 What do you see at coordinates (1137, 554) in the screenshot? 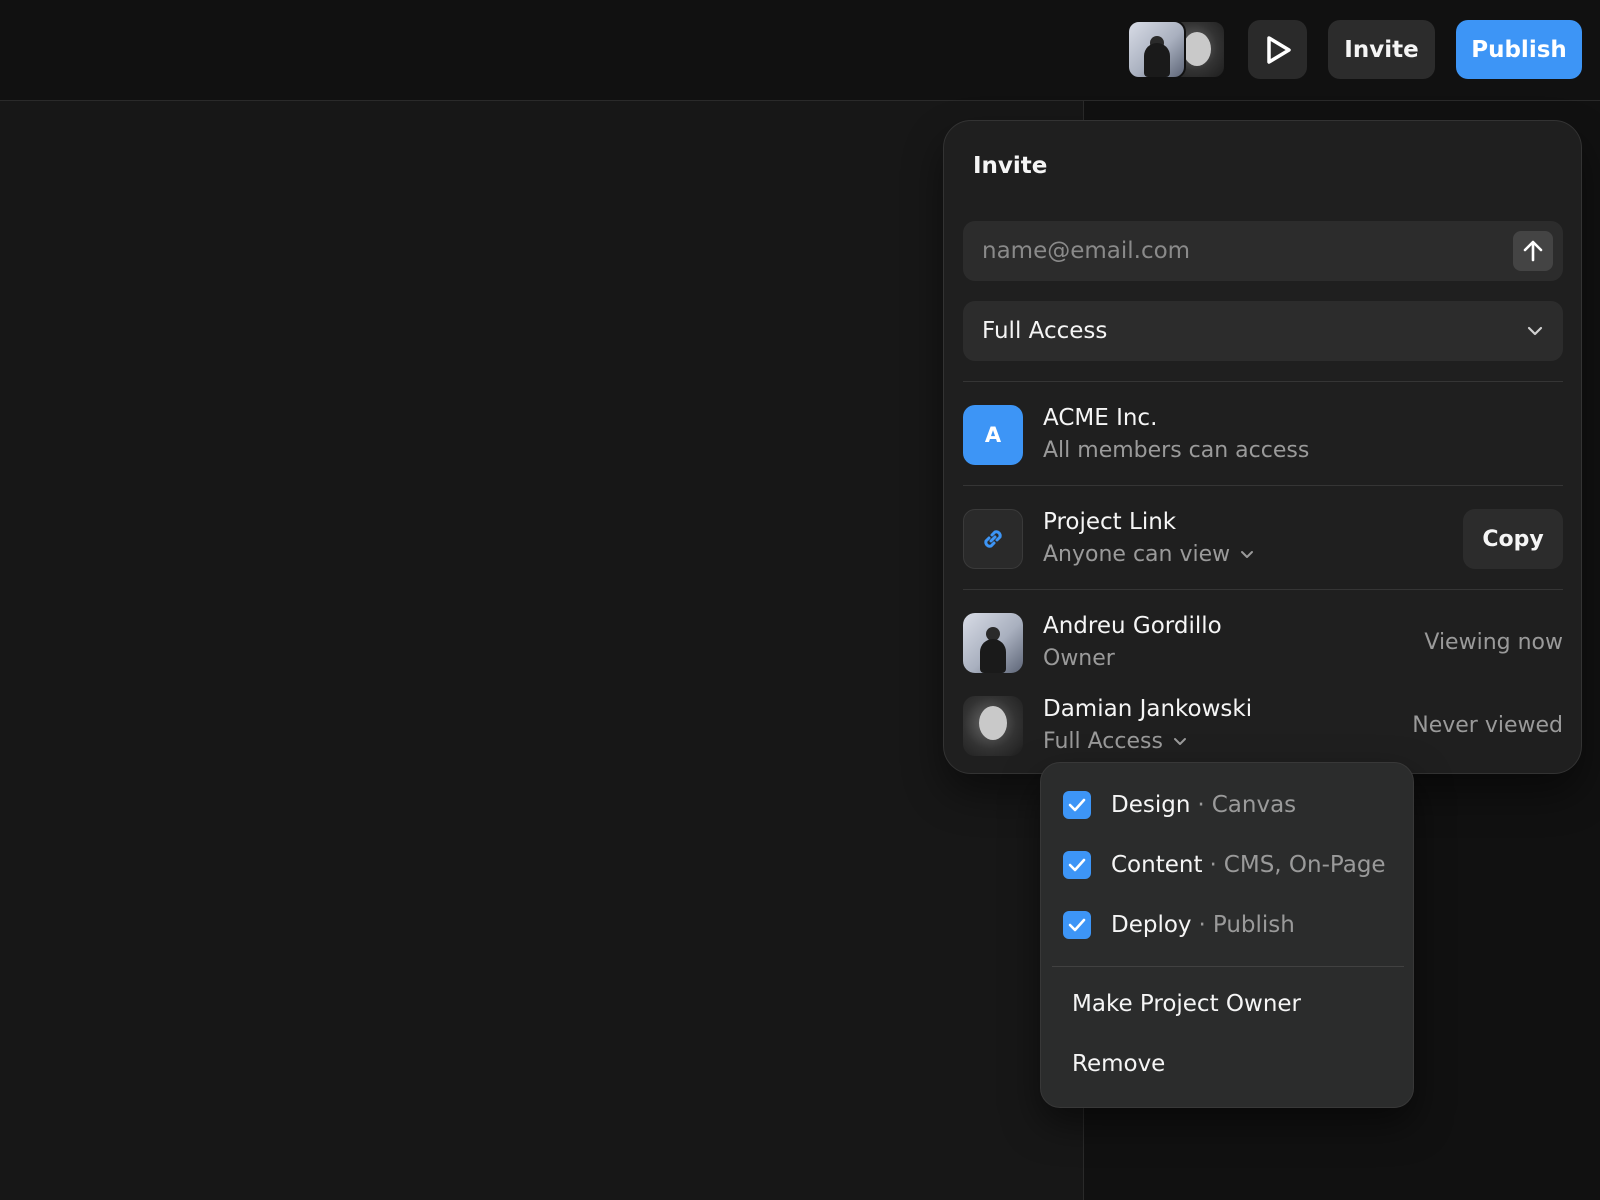
I see `link-permission-value: Anyone can view` at bounding box center [1137, 554].